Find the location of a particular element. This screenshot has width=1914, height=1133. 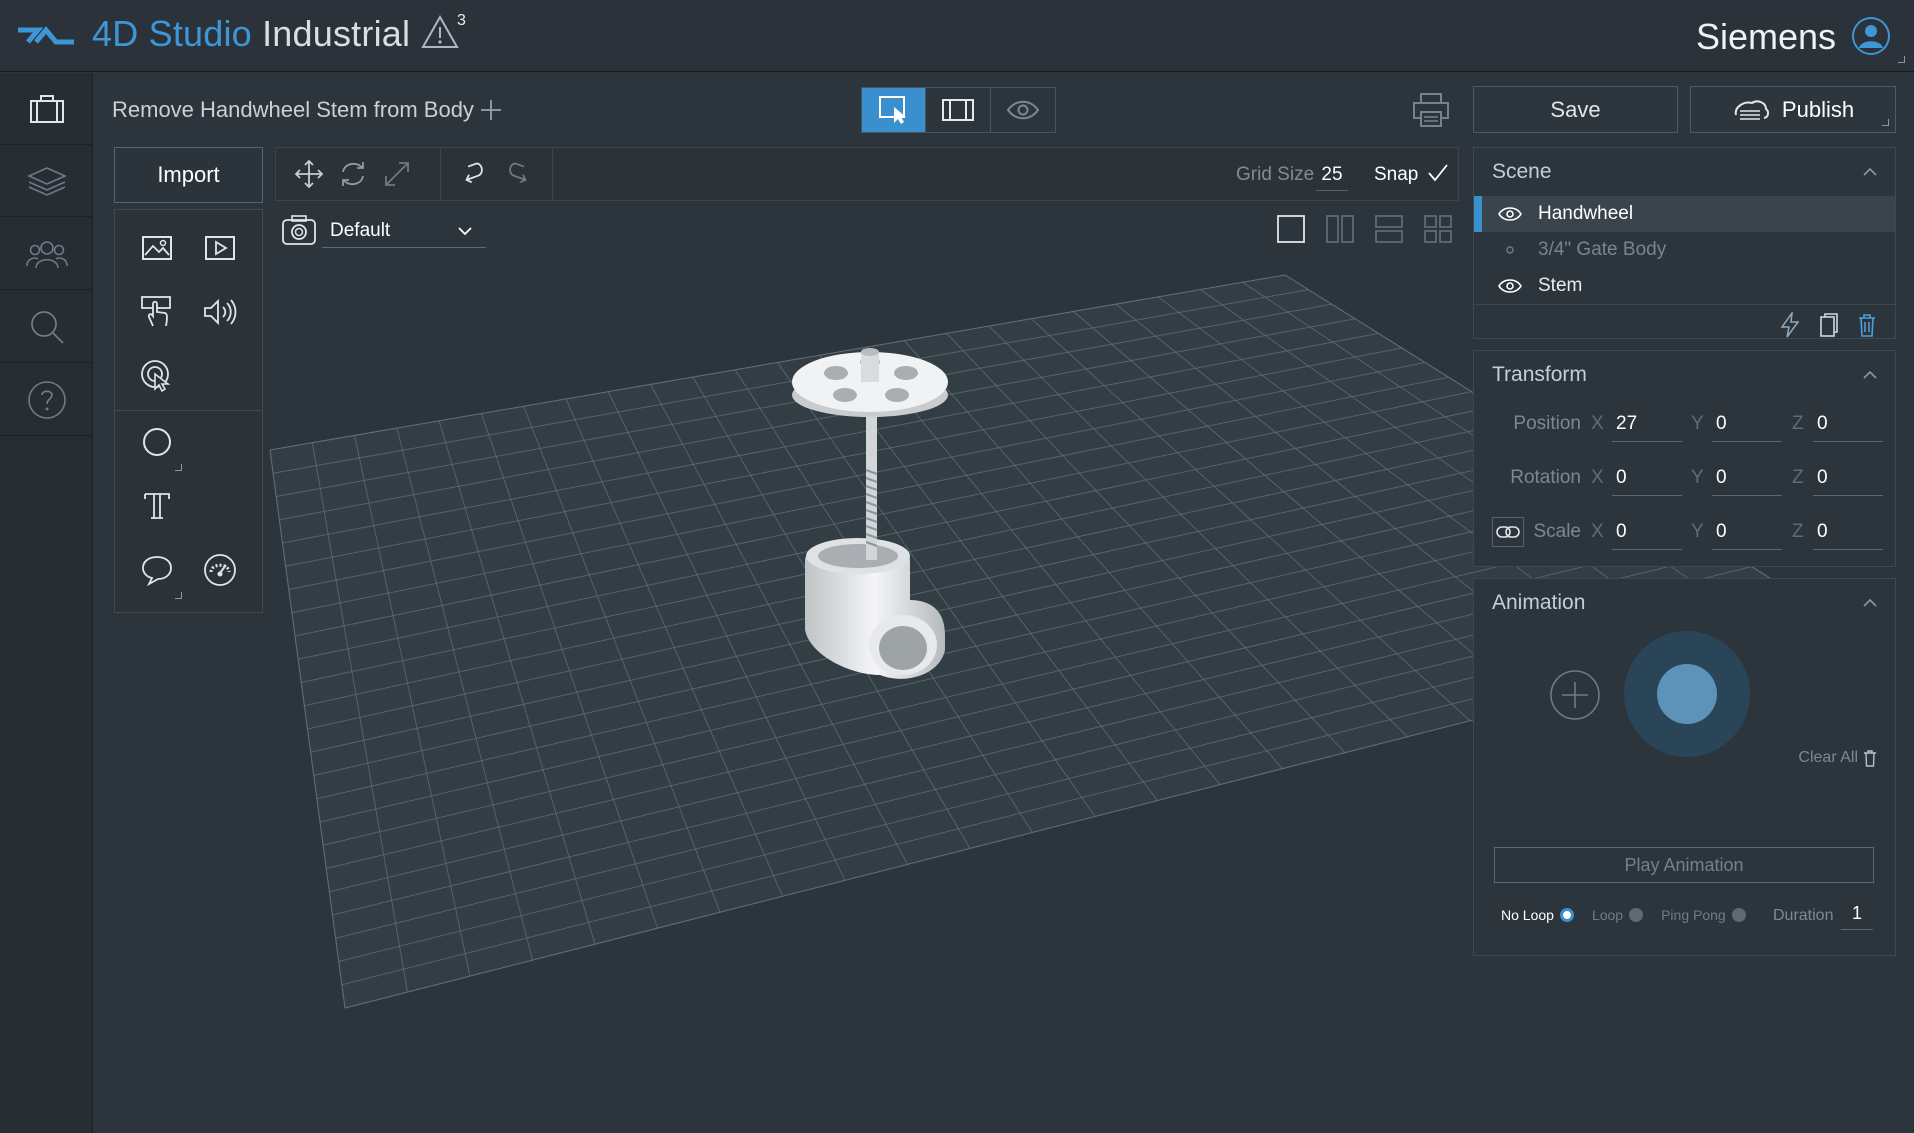

scale-x-input: 0 is located at coordinates (1647, 534).